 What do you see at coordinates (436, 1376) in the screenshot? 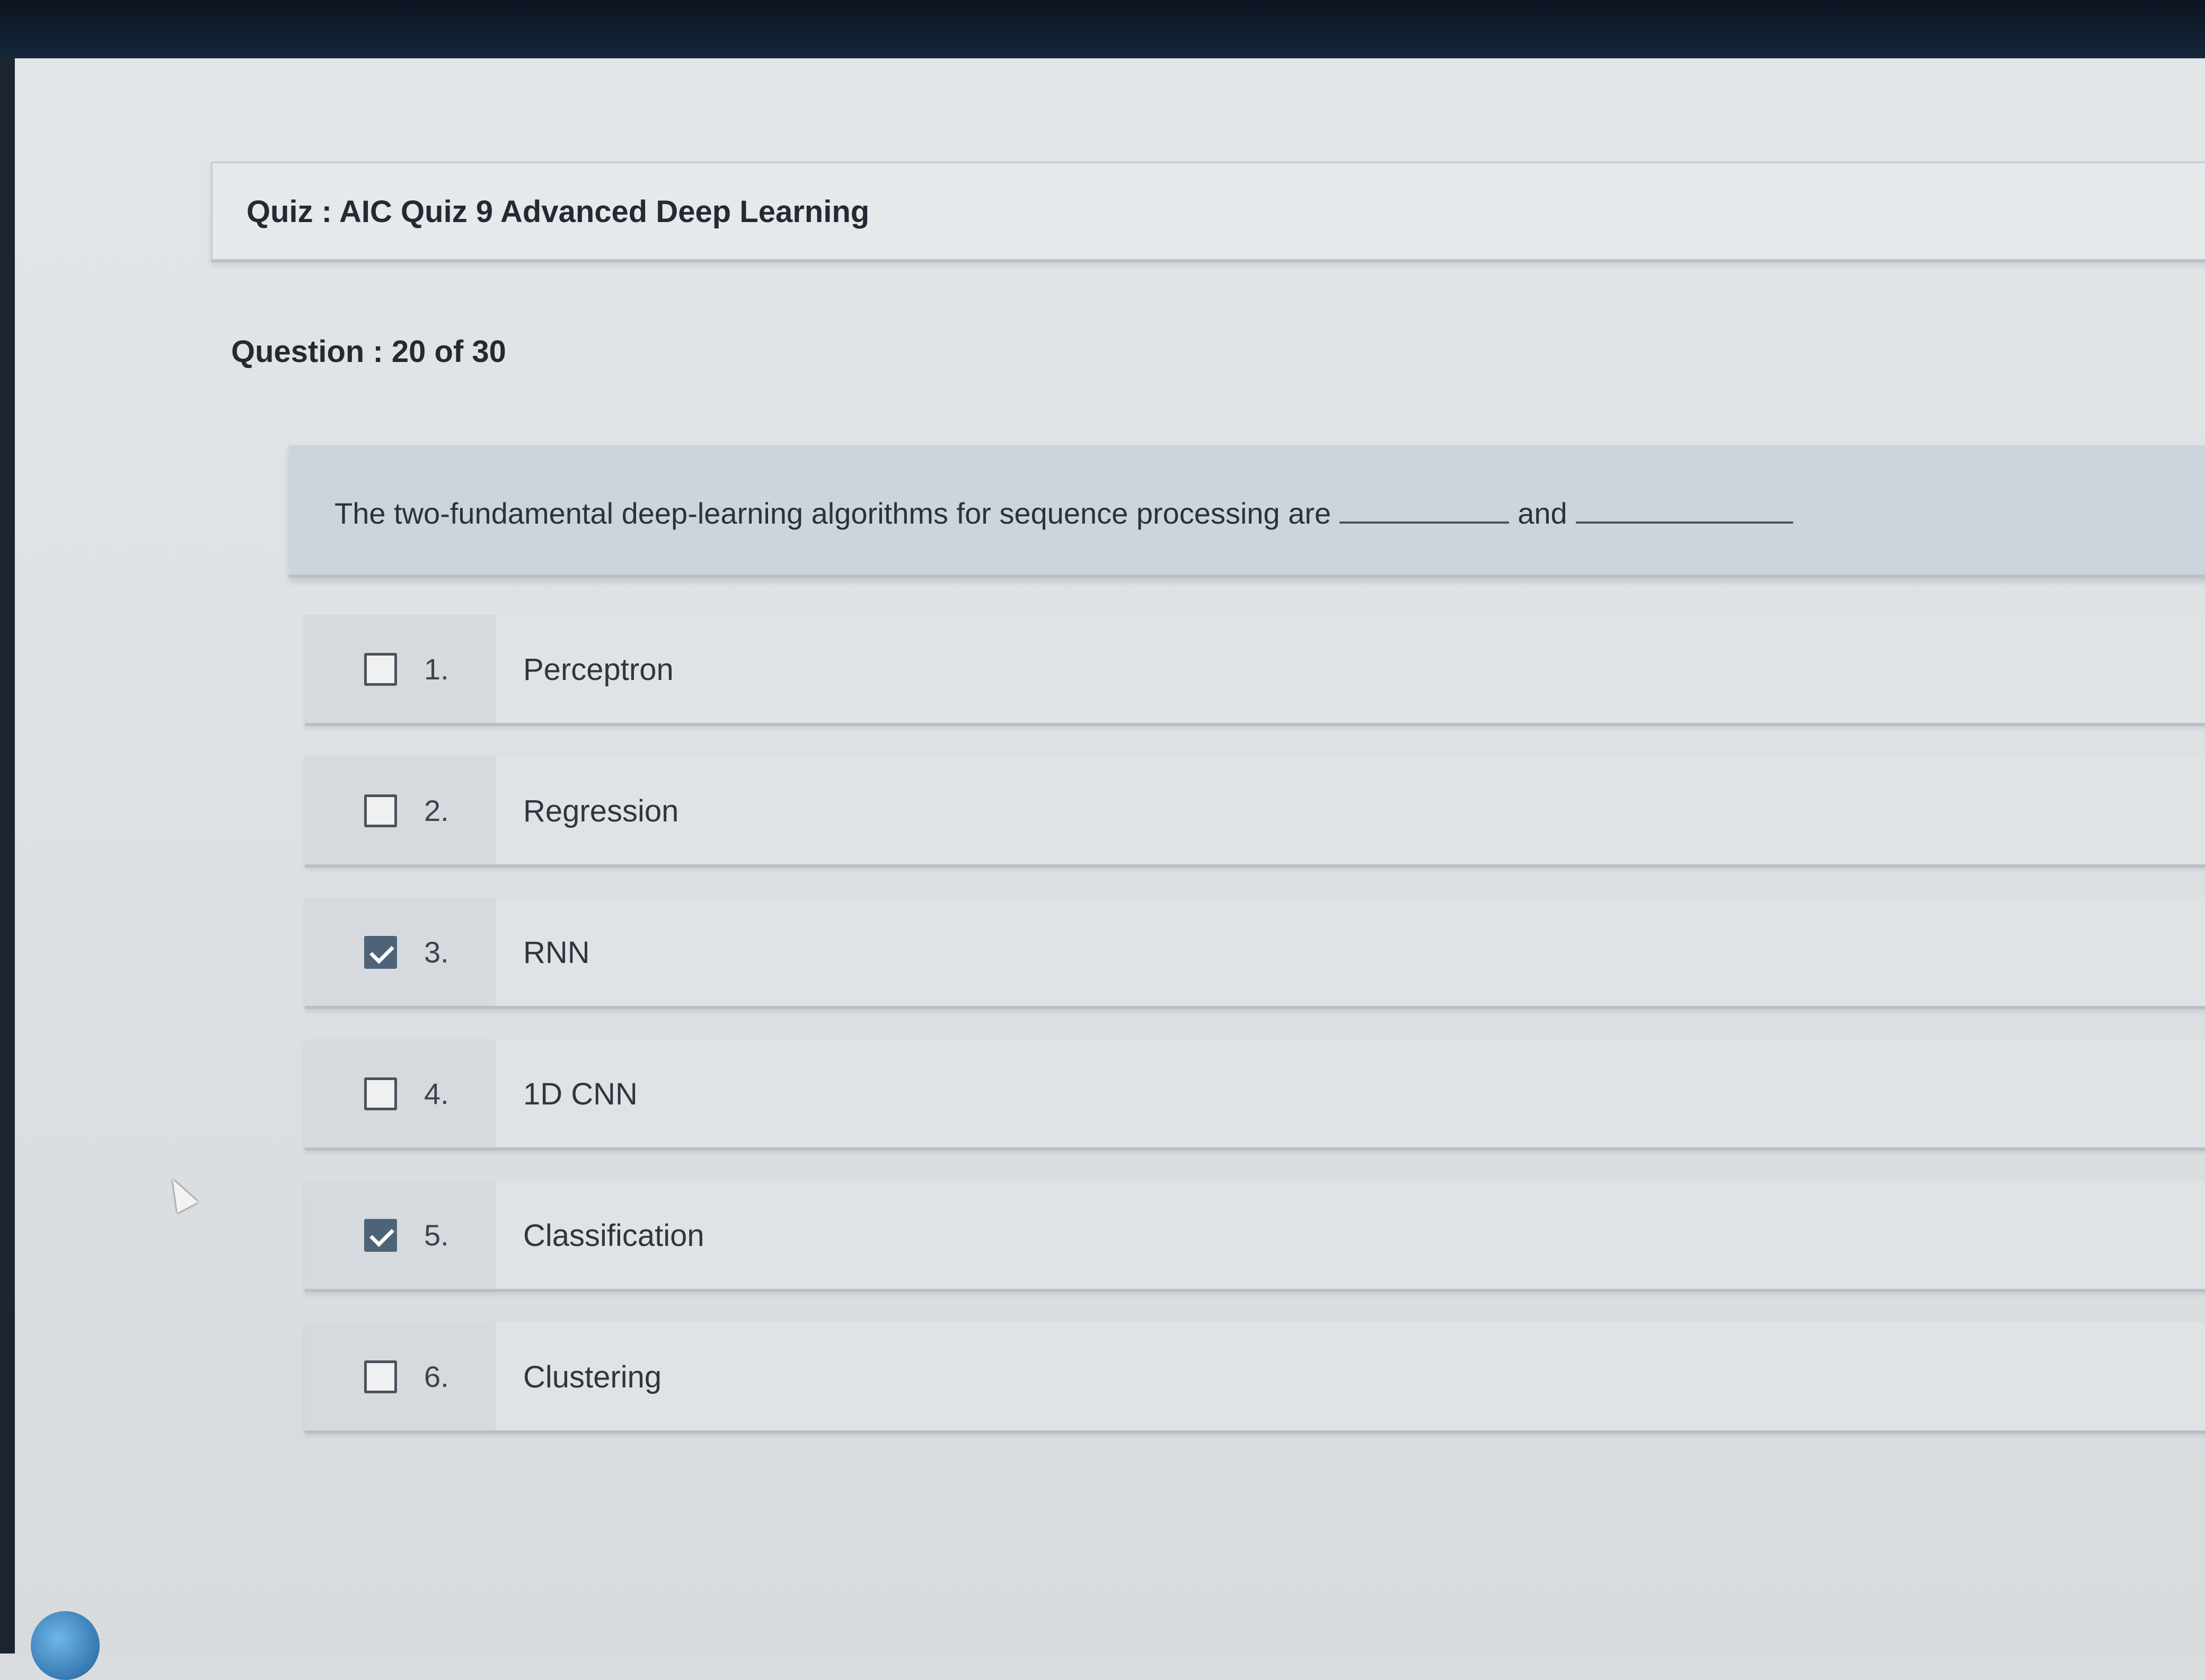
I see `option-number: 6.` at bounding box center [436, 1376].